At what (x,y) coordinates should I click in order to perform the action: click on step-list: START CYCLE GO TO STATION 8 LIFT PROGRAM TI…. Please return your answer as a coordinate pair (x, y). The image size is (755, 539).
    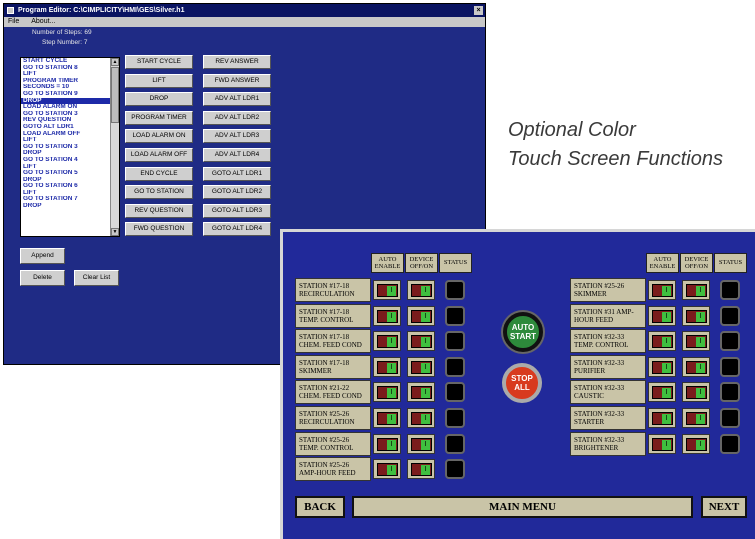
    Looking at the image, I should click on (70, 147).